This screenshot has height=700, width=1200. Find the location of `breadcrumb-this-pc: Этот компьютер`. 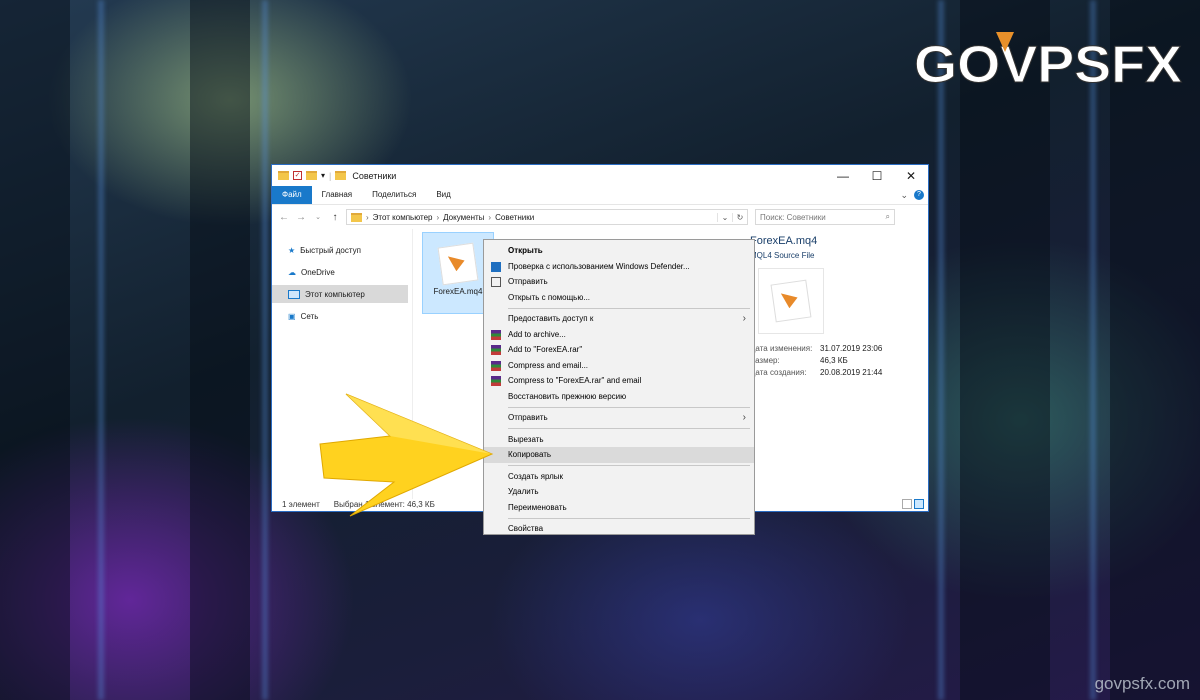

breadcrumb-this-pc: Этот компьютер is located at coordinates (403, 217).